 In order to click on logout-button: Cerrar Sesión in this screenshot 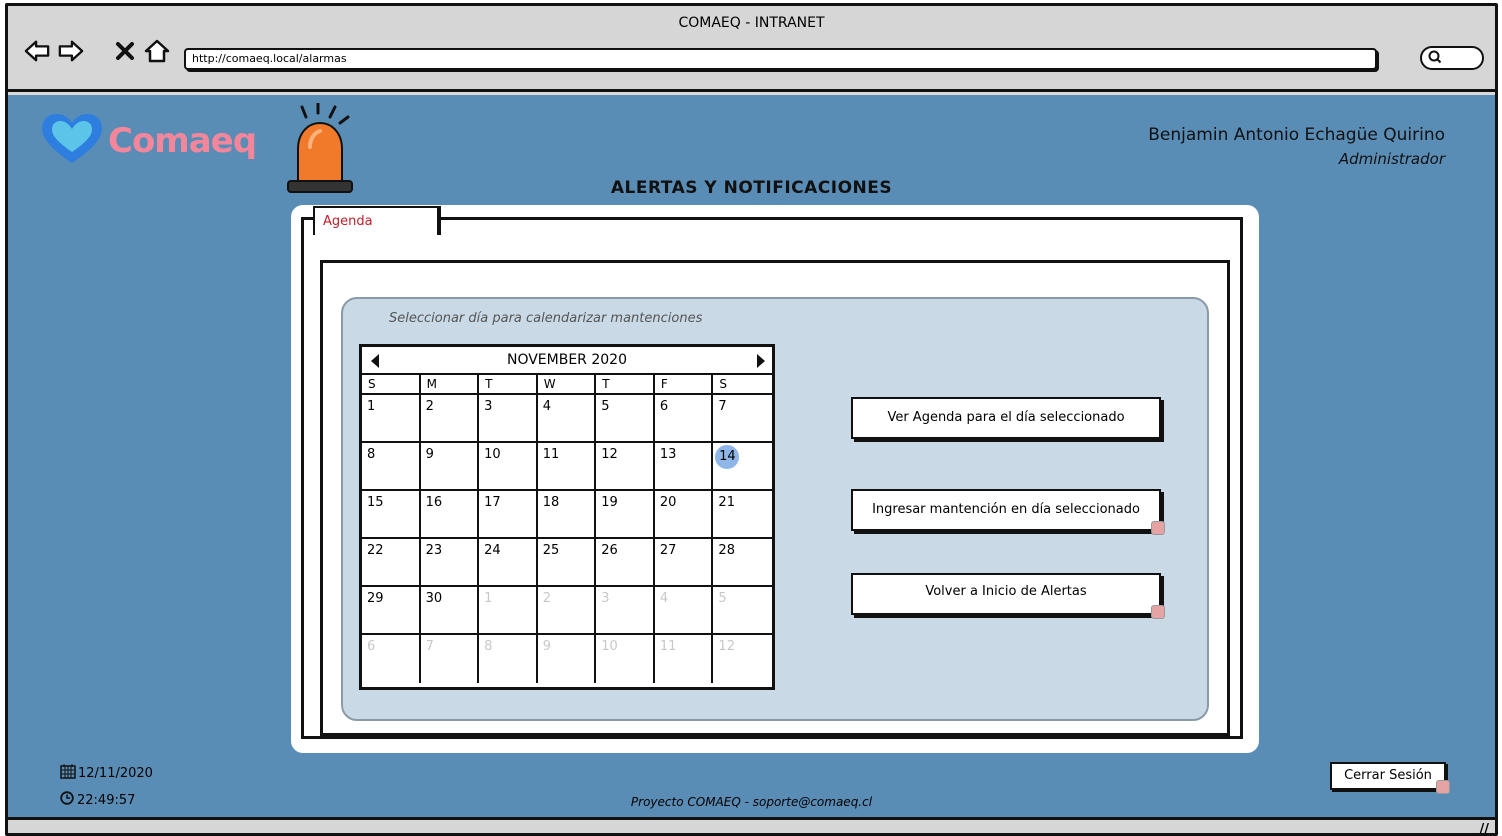, I will do `click(1390, 778)`.